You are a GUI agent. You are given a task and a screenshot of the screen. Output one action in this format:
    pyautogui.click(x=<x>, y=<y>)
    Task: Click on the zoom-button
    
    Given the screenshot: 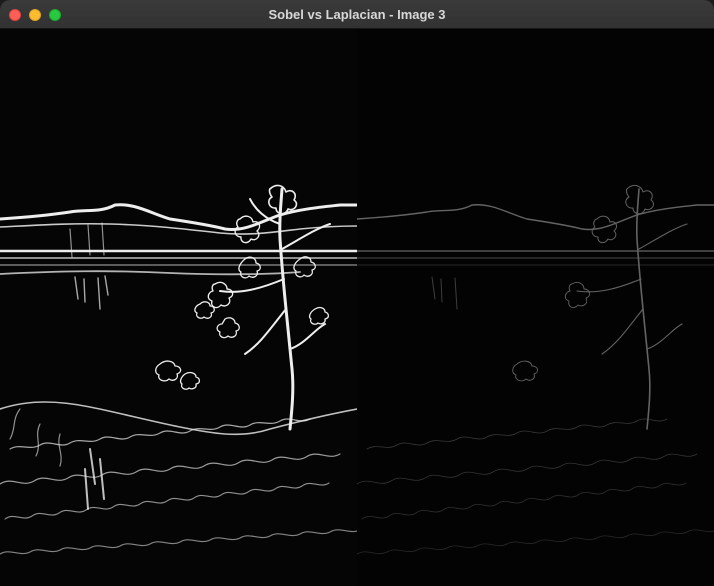 What is the action you would take?
    pyautogui.click(x=55, y=15)
    